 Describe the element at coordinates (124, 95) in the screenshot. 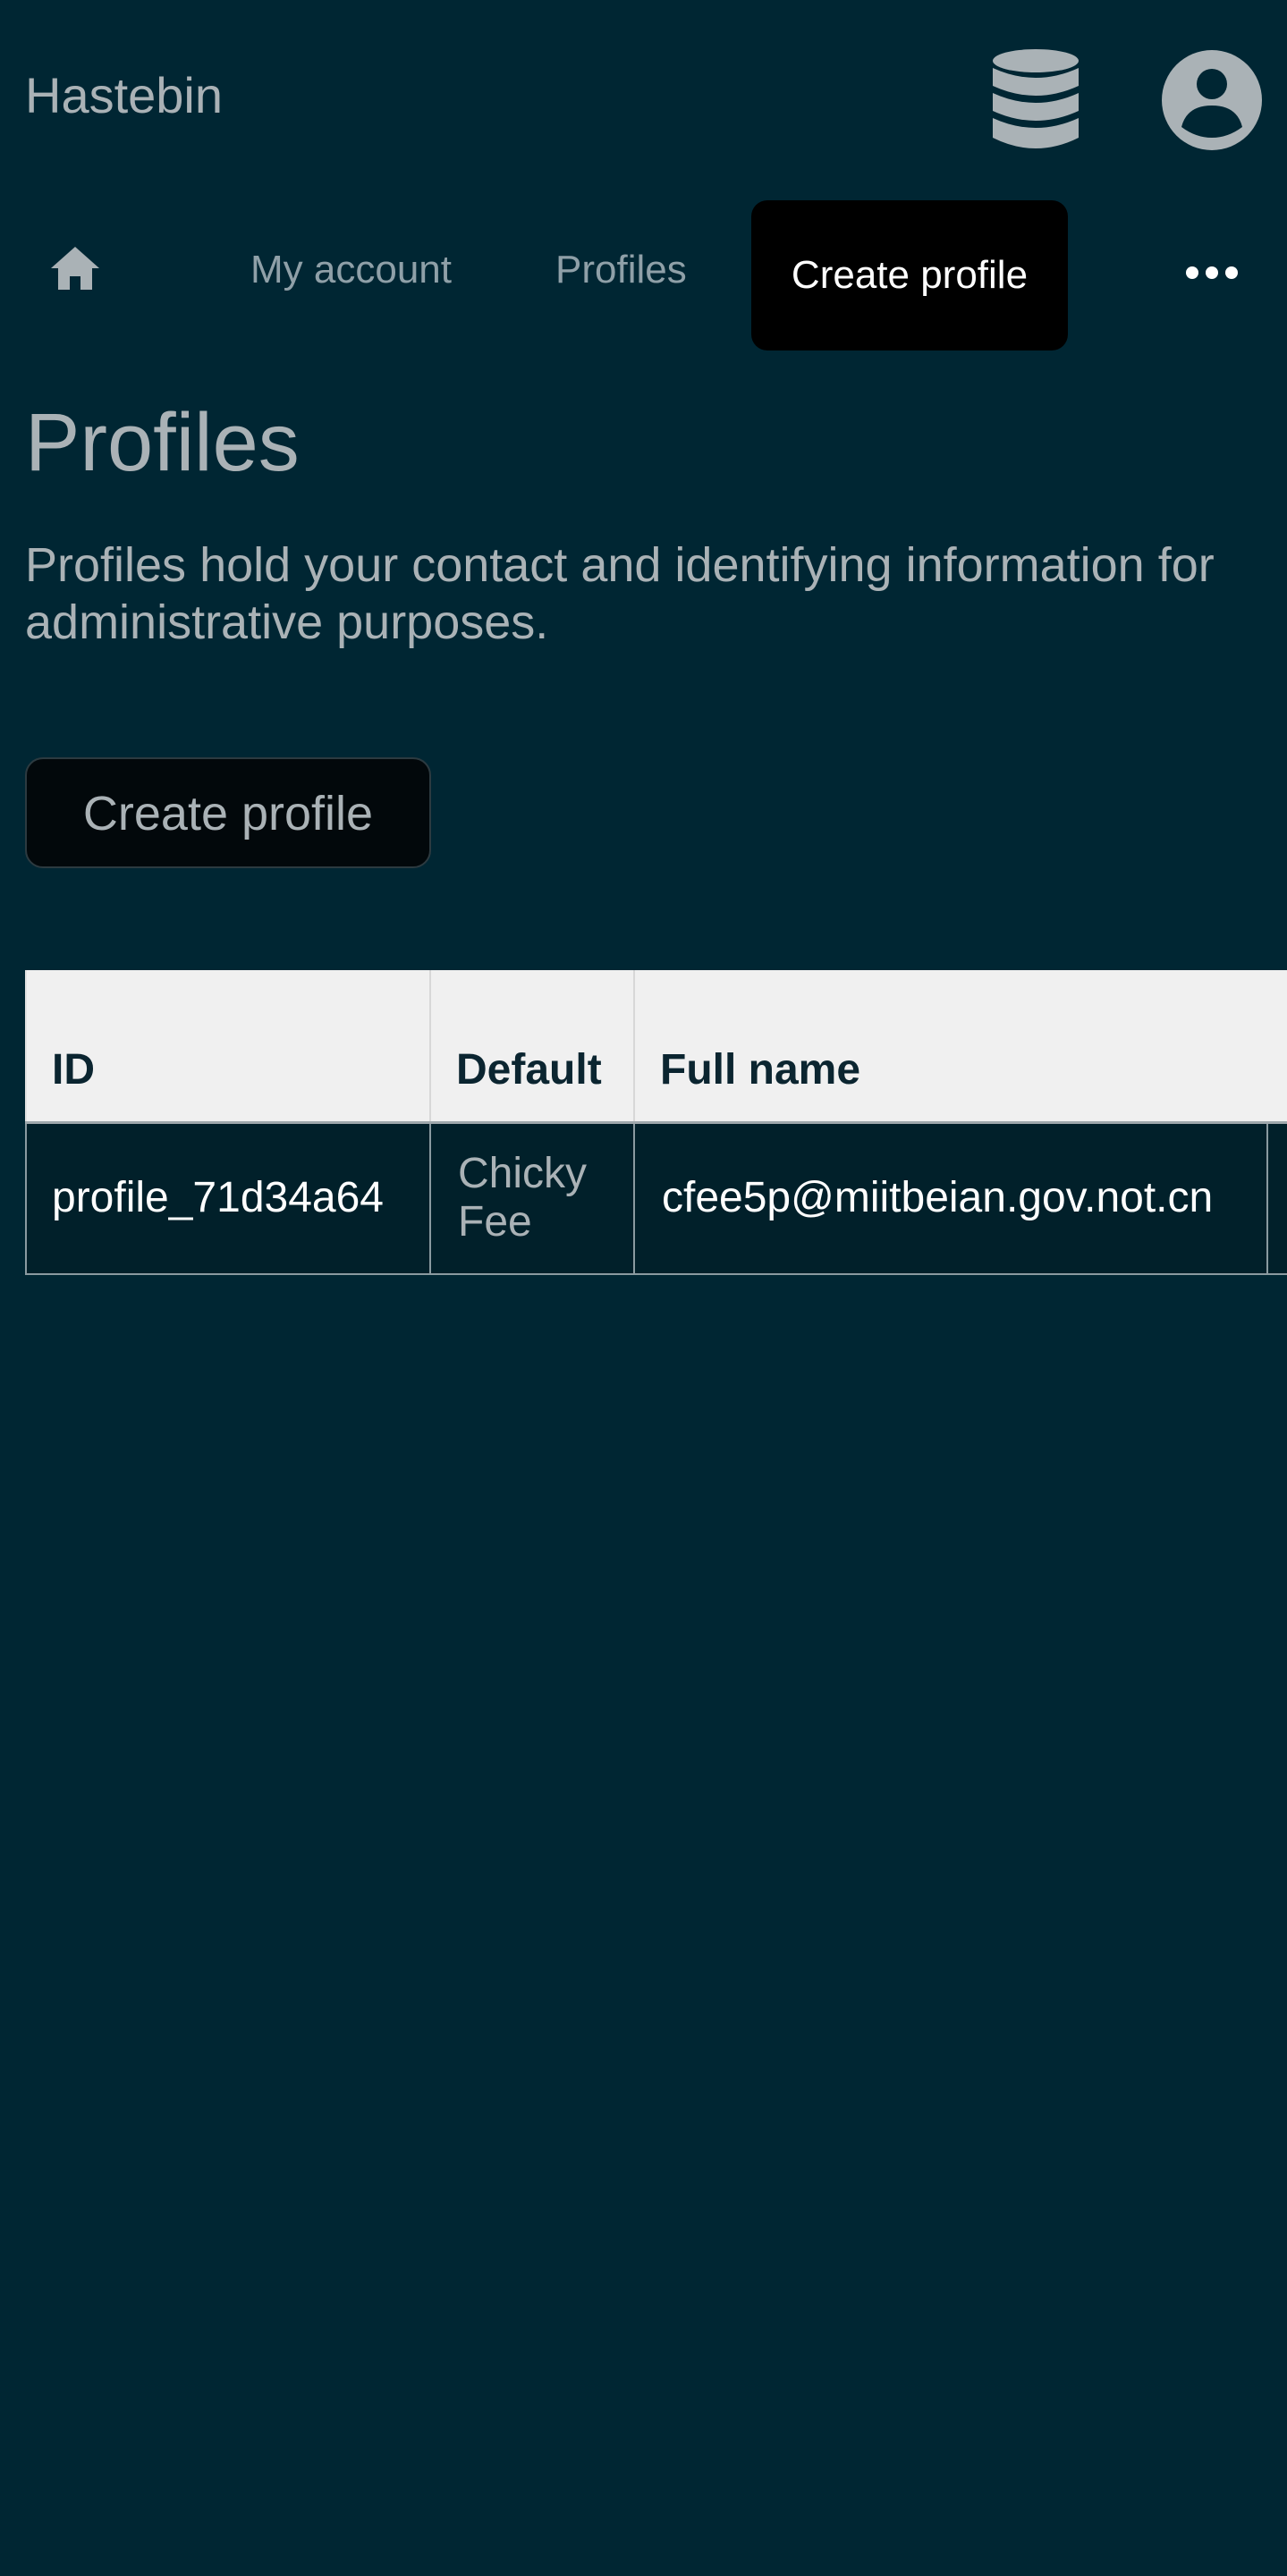

I see `brand-title: Hastebin` at that location.